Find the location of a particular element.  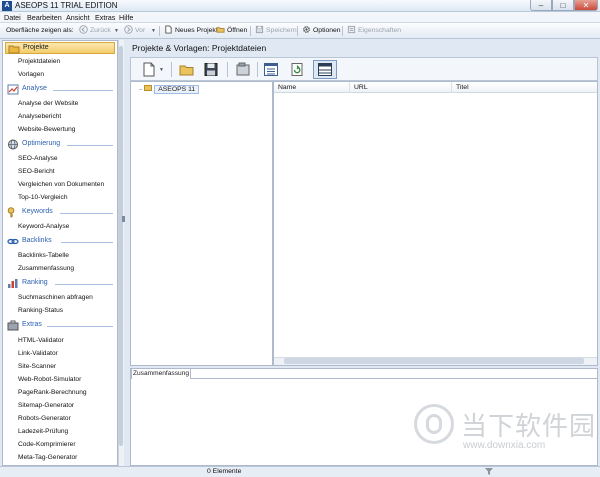

sidebar-scroll-thumb is located at coordinates (121, 246).